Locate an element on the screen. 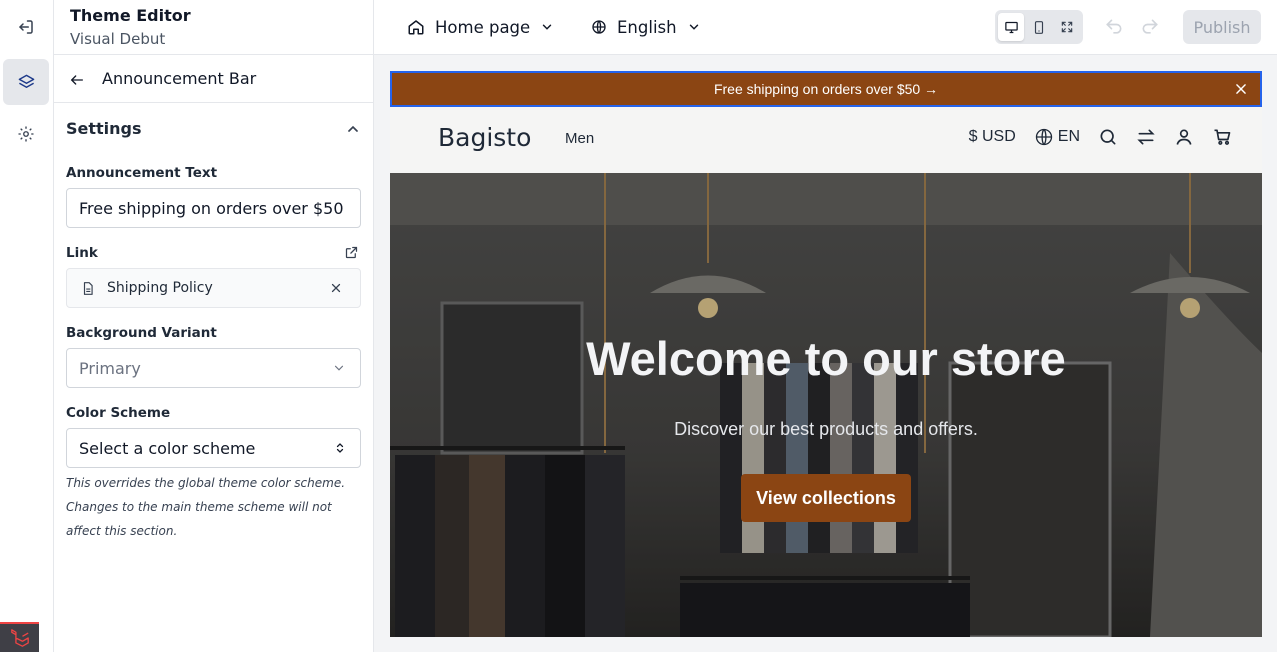 Image resolution: width=1277 pixels, height=652 pixels. currency-label: $ USD is located at coordinates (992, 136).